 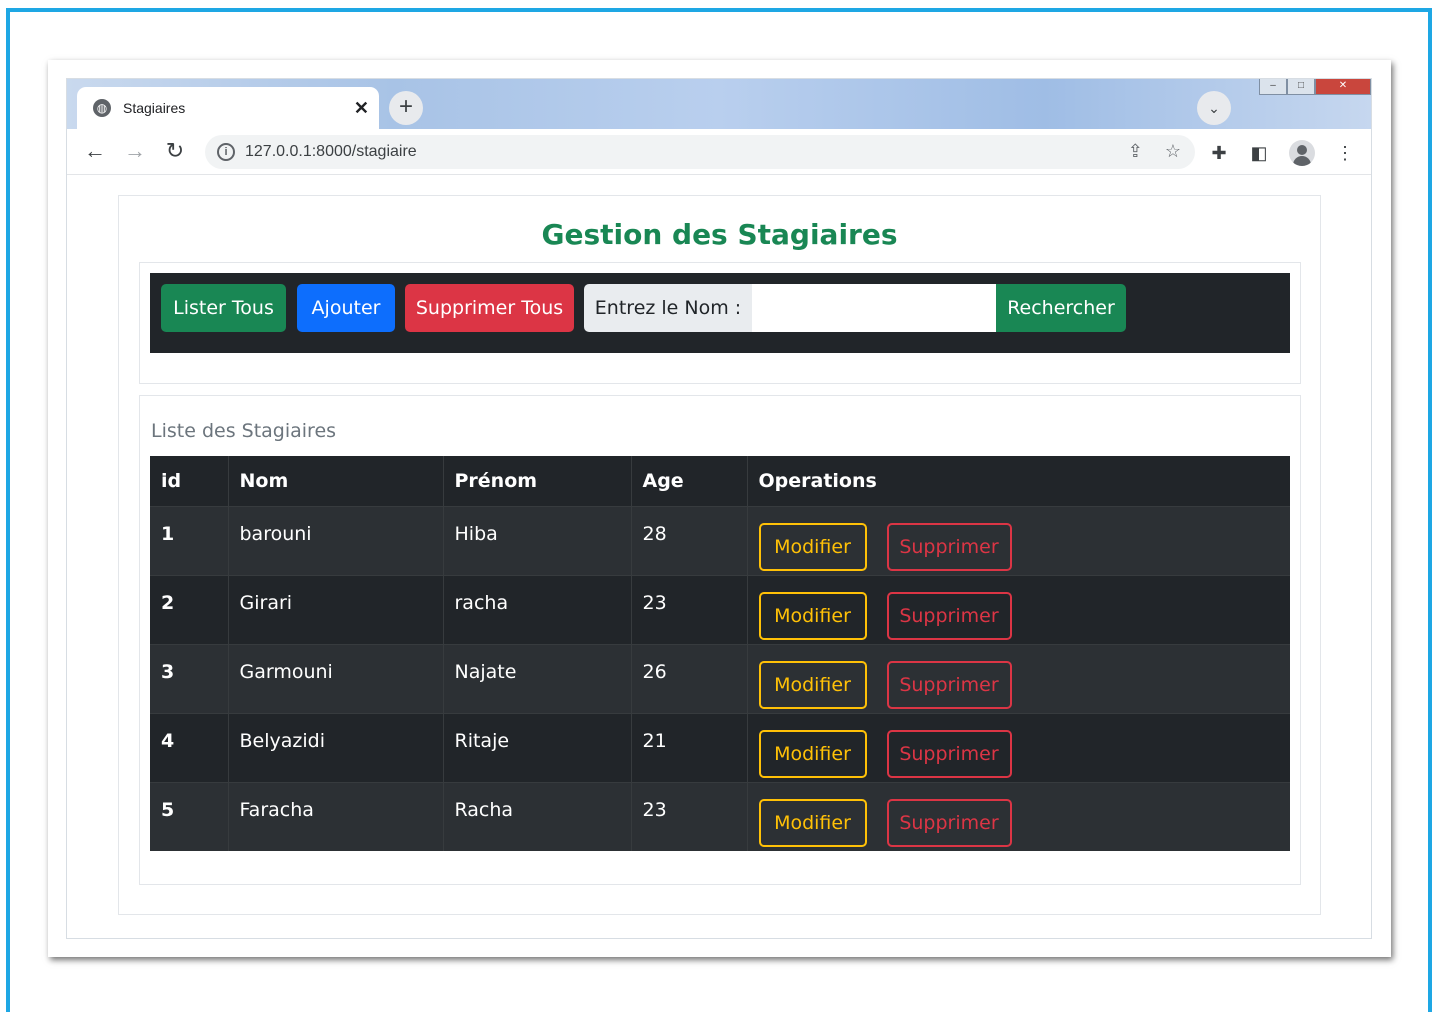 I want to click on table-row: 5 Faracha Racha 23 Modifier Supprimer, so click(x=720, y=816).